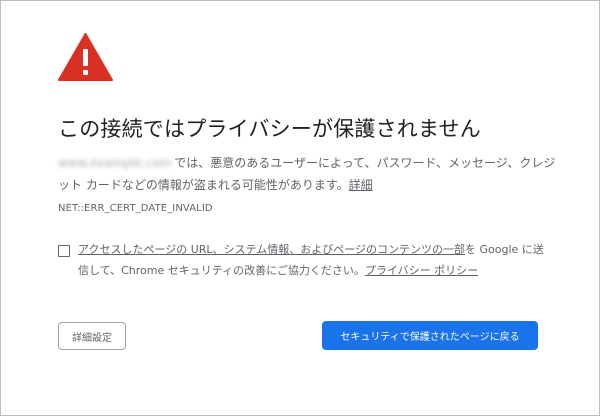 The width and height of the screenshot is (600, 416). Describe the element at coordinates (271, 249) in the screenshot. I see `optin-label-underlined: アクセスしたページの URL、システム情報、およびページのコンテンツの一部` at that location.